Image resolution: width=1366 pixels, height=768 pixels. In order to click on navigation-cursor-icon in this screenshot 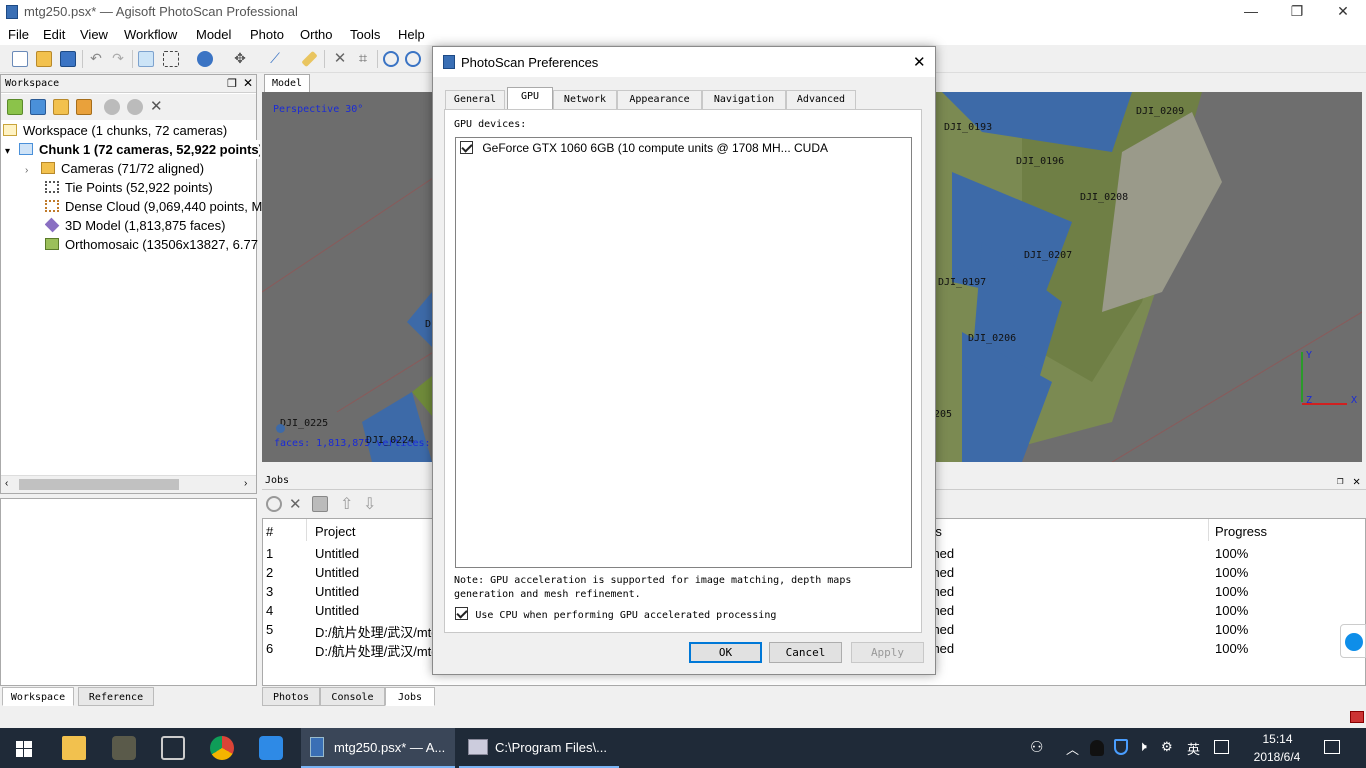, I will do `click(146, 59)`.